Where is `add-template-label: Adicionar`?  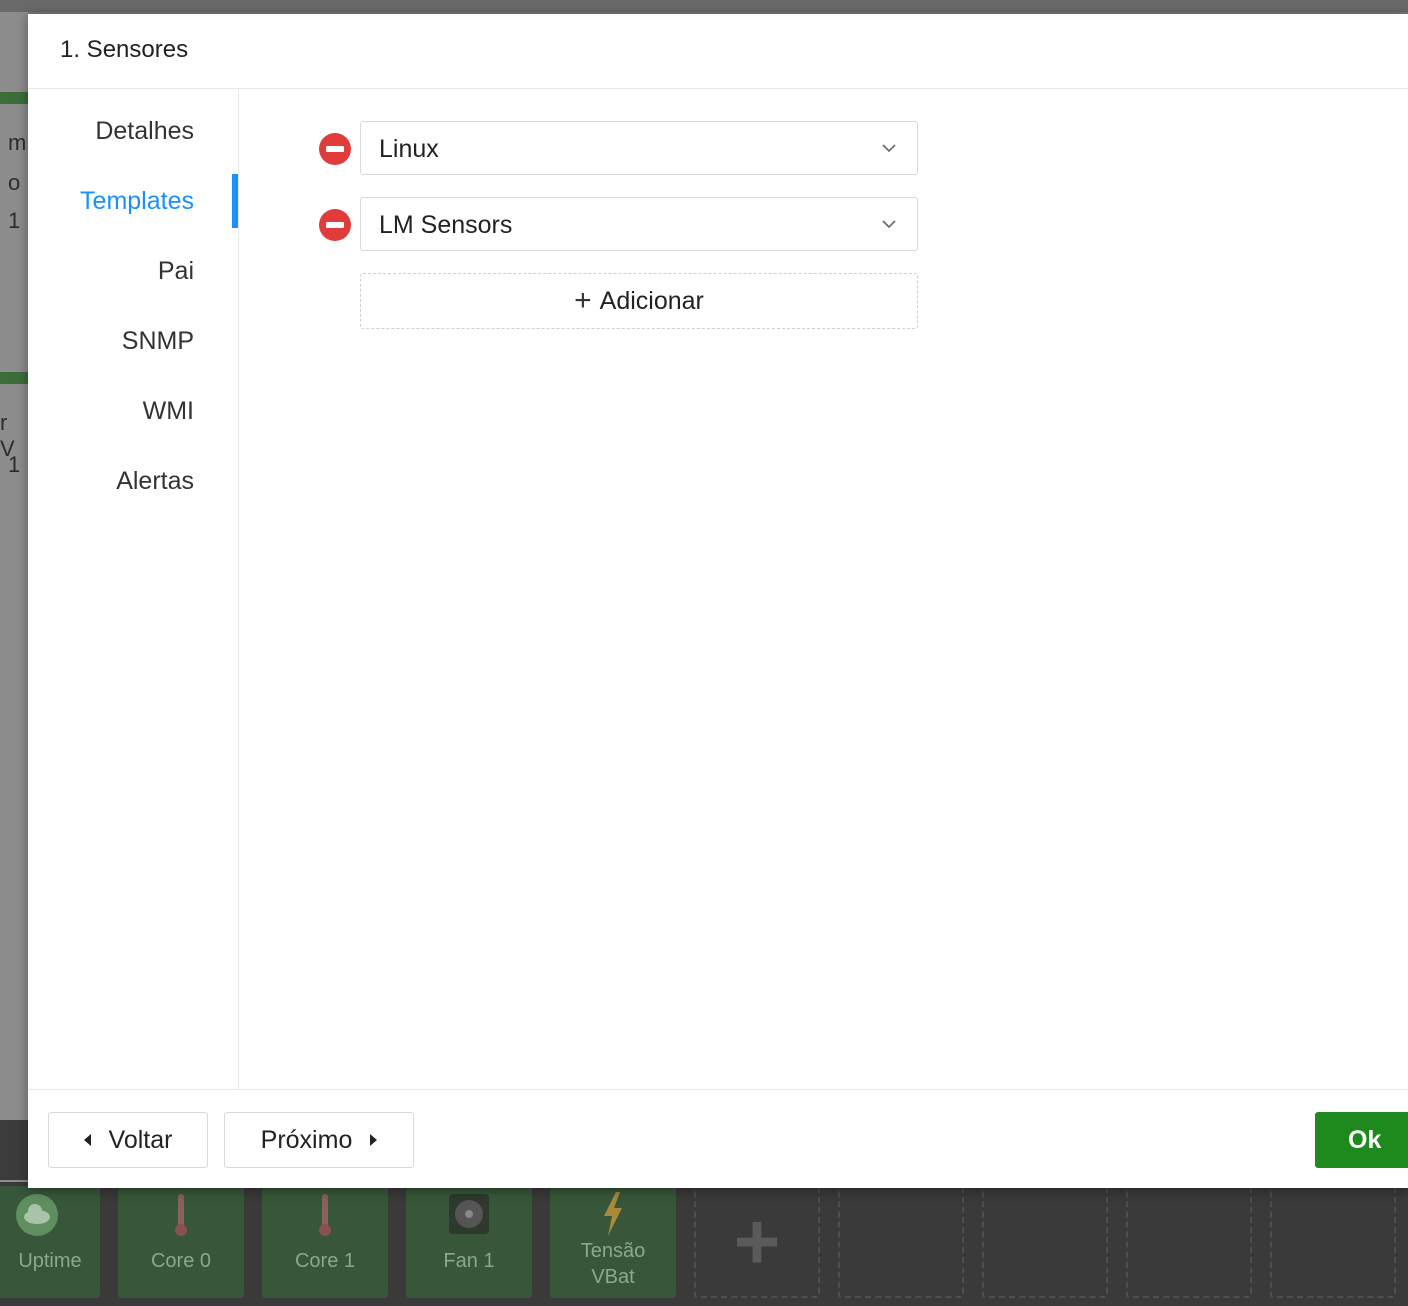 add-template-label: Adicionar is located at coordinates (651, 301).